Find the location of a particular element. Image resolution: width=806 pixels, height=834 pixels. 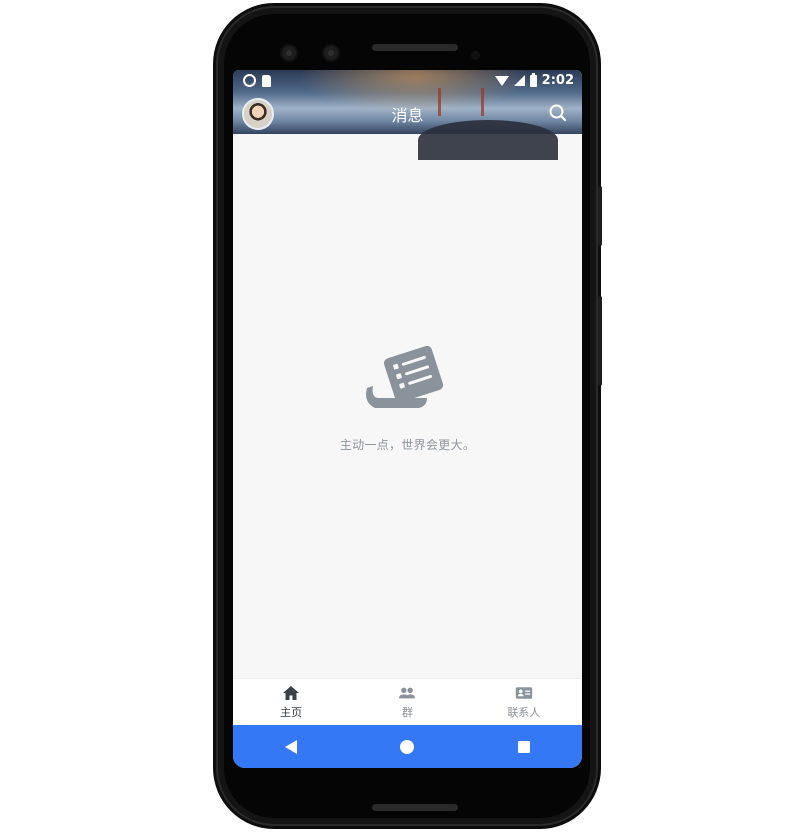

nav-label-home: 主页 is located at coordinates (291, 712).